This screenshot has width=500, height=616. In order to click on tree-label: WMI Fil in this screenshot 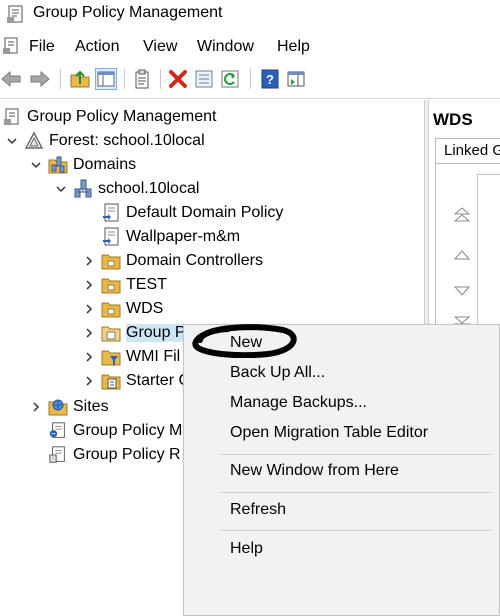, I will do `click(153, 356)`.